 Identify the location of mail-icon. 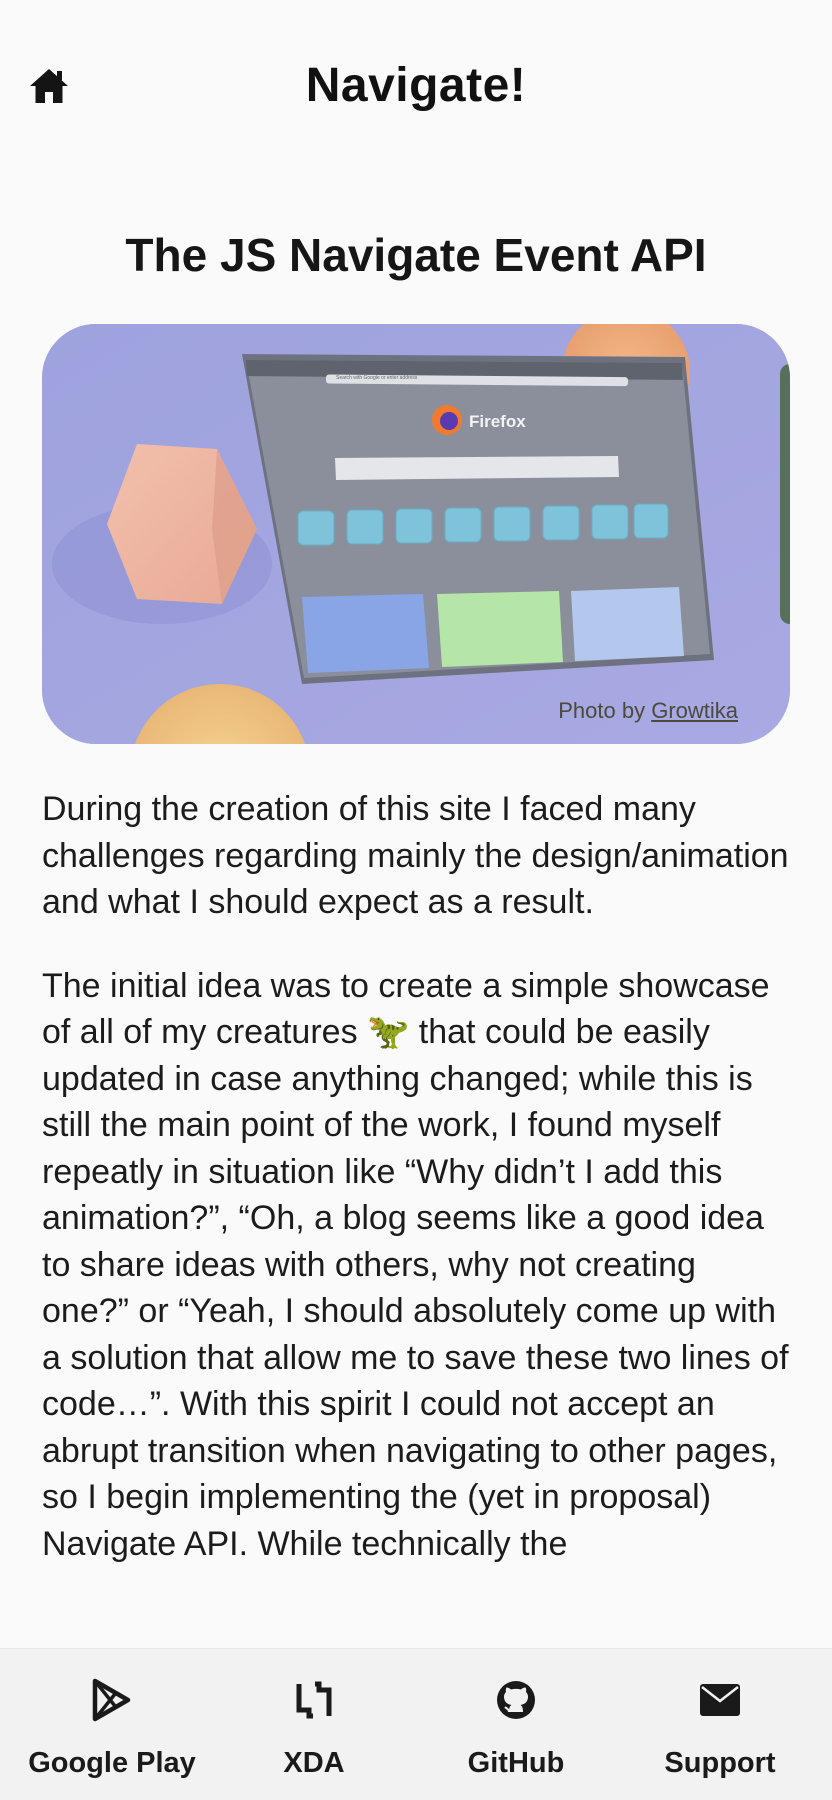
(720, 1700).